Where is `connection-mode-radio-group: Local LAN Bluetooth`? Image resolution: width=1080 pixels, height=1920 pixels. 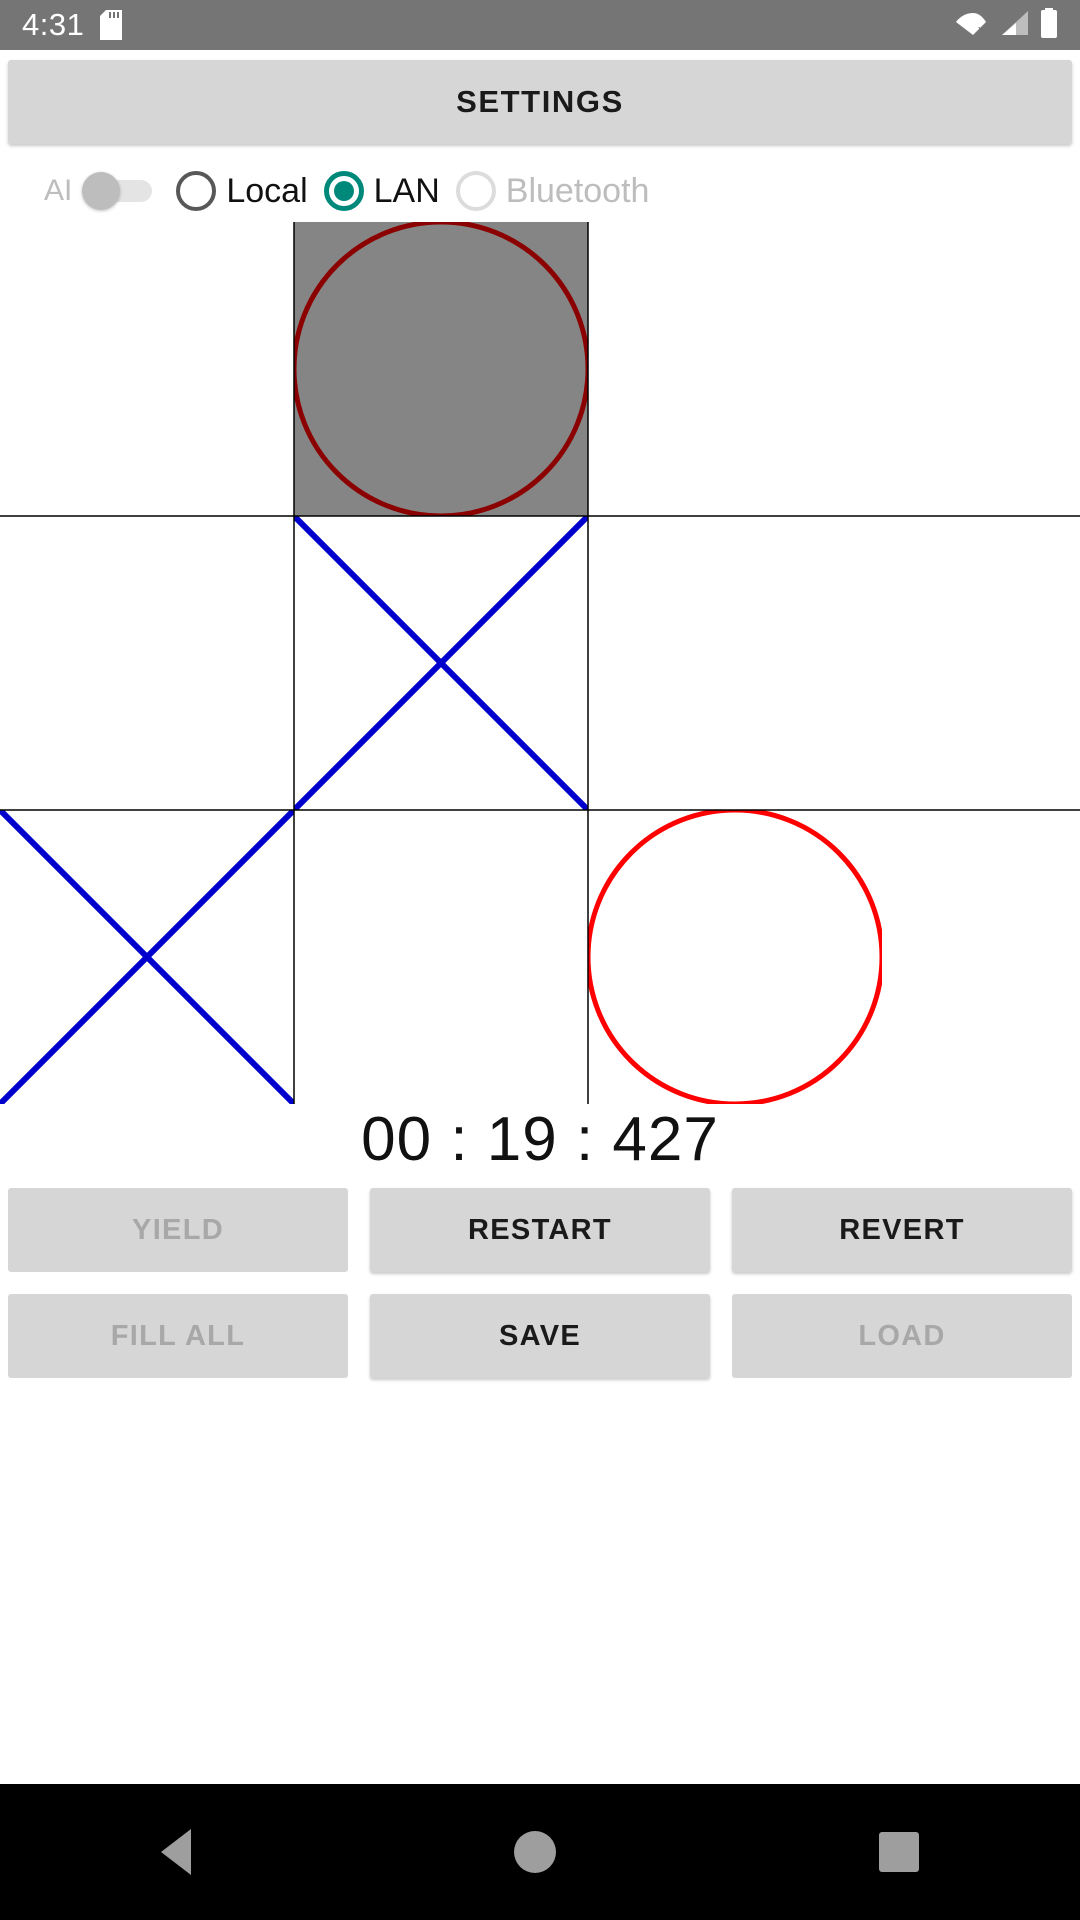 connection-mode-radio-group: Local LAN Bluetooth is located at coordinates (412, 191).